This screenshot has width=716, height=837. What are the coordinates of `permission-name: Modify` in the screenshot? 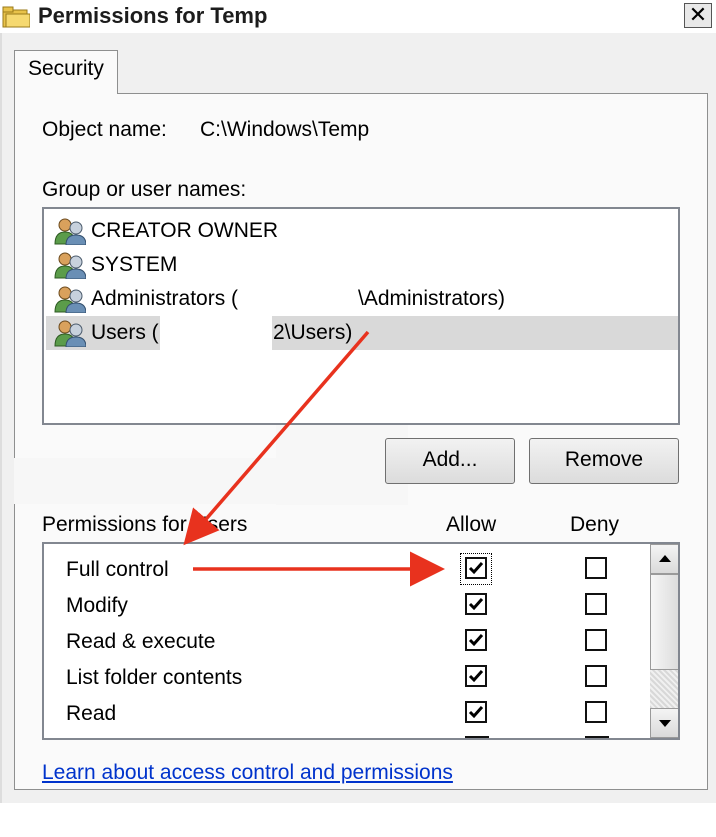 It's located at (97, 605).